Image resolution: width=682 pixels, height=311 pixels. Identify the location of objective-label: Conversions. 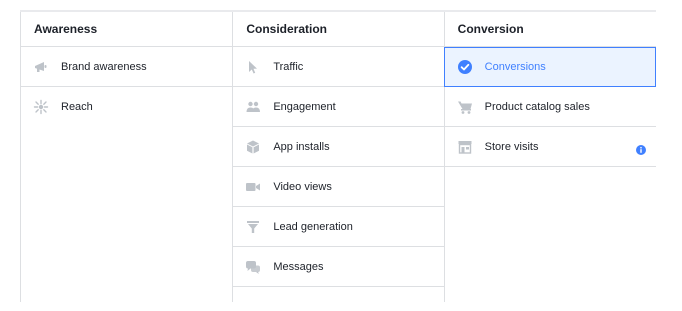
(515, 67).